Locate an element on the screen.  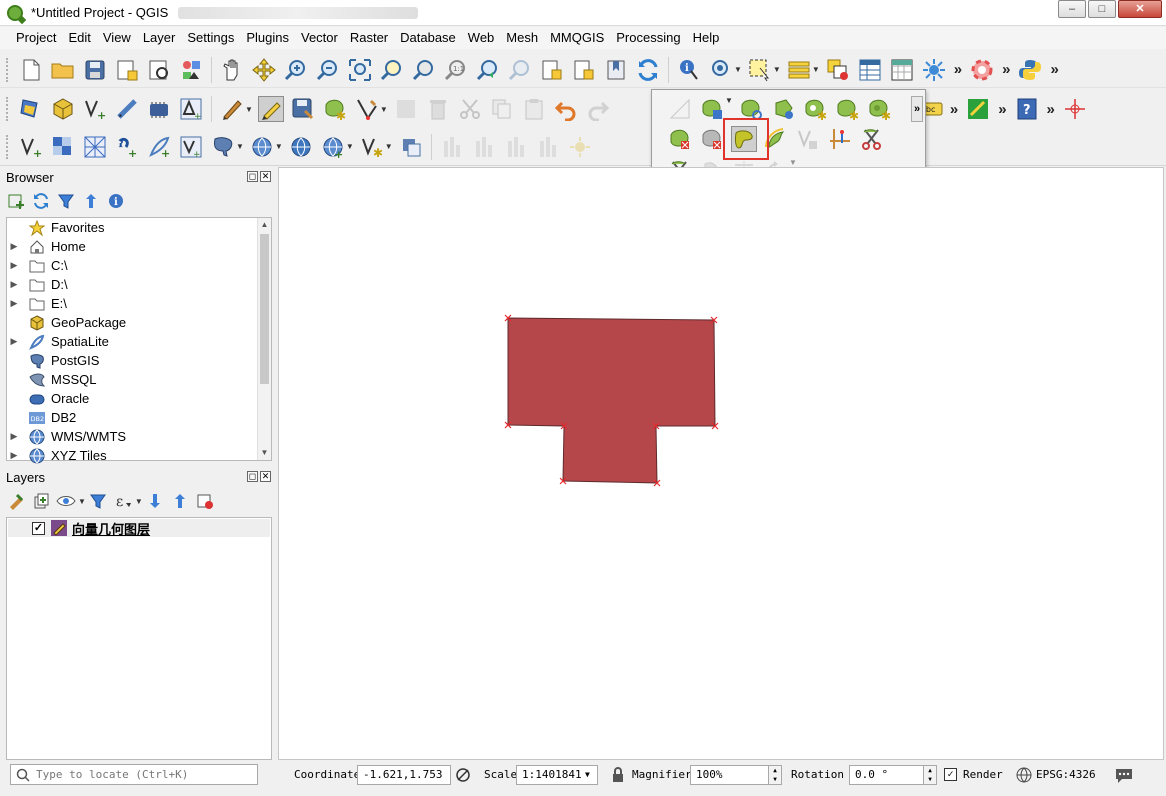
filter-browser-icon is located at coordinates (66, 201).